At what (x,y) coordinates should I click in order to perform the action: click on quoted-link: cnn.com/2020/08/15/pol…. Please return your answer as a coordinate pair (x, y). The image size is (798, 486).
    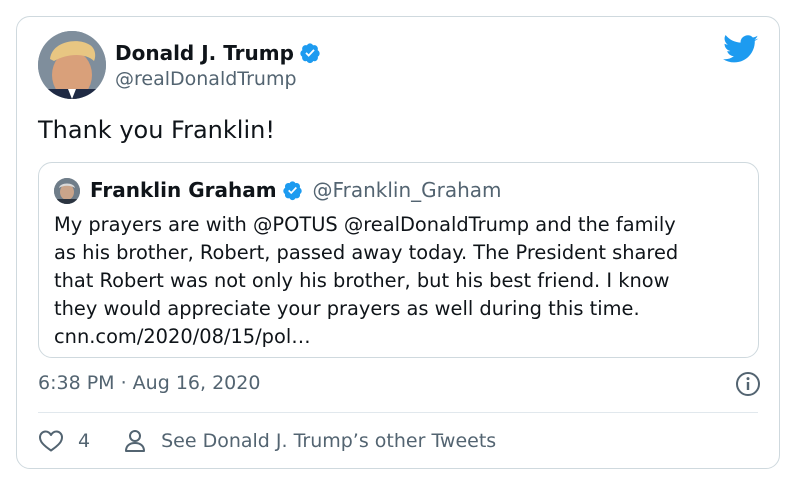
    Looking at the image, I should click on (404, 337).